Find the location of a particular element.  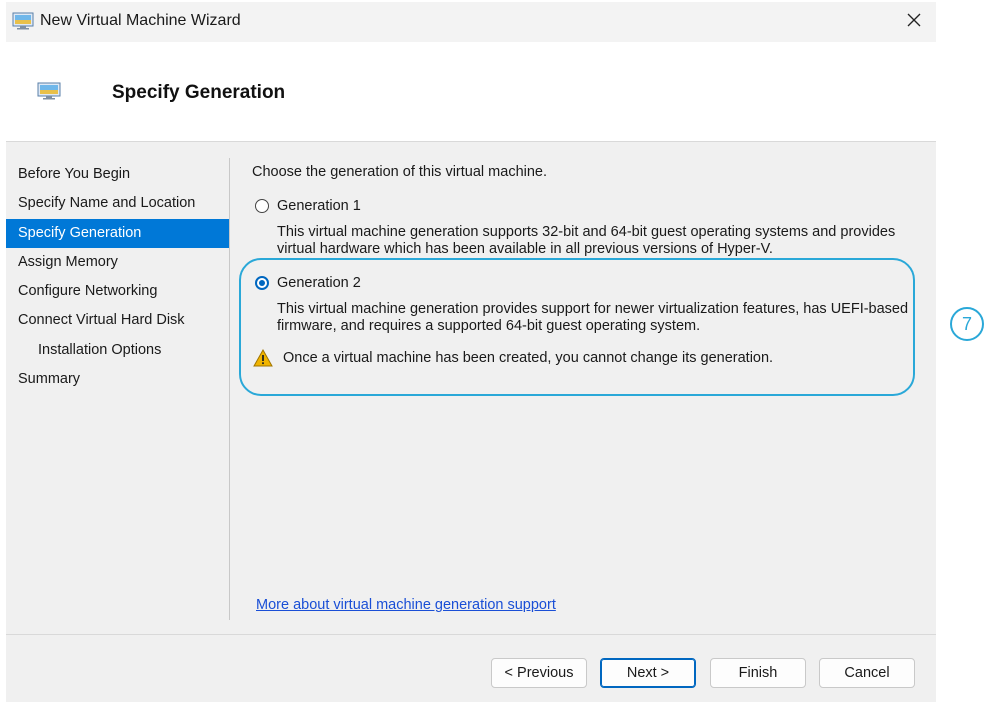

sidebar-item-installation-options: Installation Options is located at coordinates (118, 350).